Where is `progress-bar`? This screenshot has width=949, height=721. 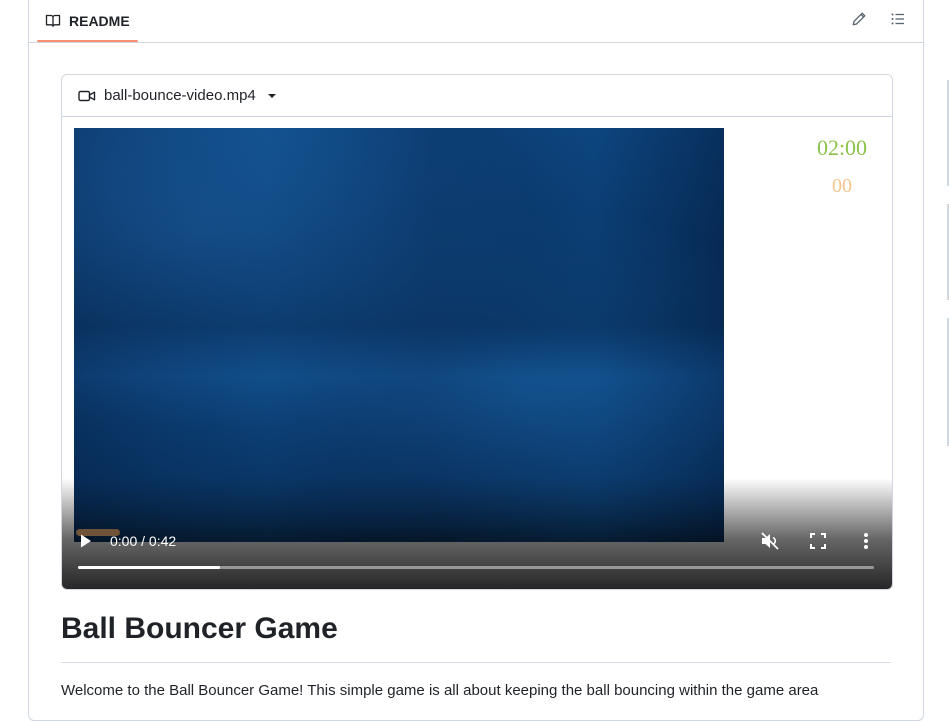
progress-bar is located at coordinates (476, 567).